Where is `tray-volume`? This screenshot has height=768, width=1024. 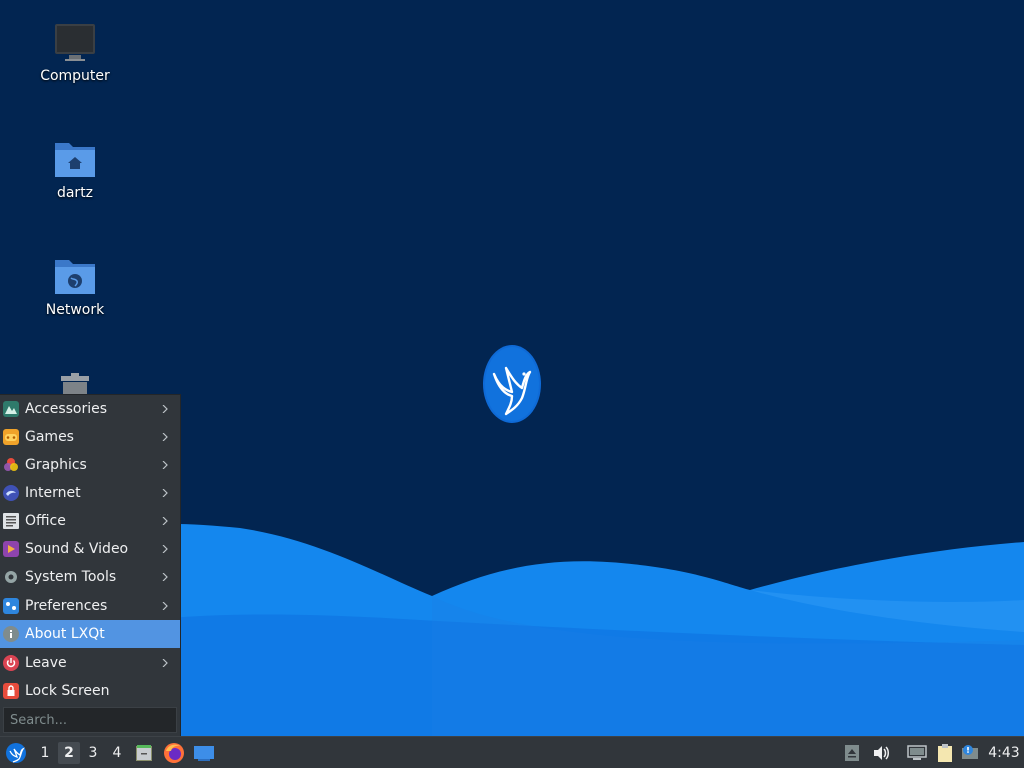 tray-volume is located at coordinates (881, 752).